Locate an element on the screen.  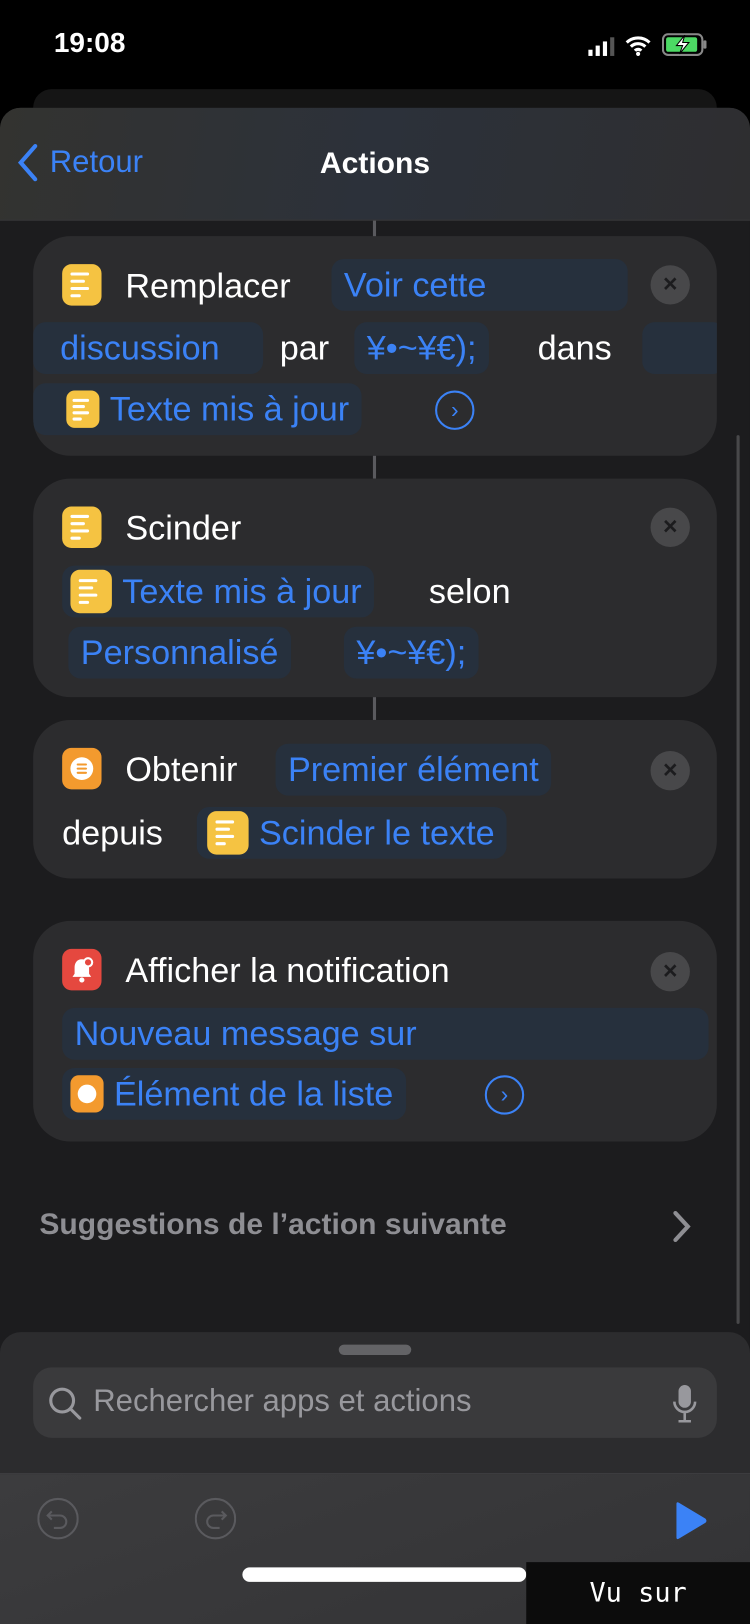
cellular-icon is located at coordinates (601, 46).